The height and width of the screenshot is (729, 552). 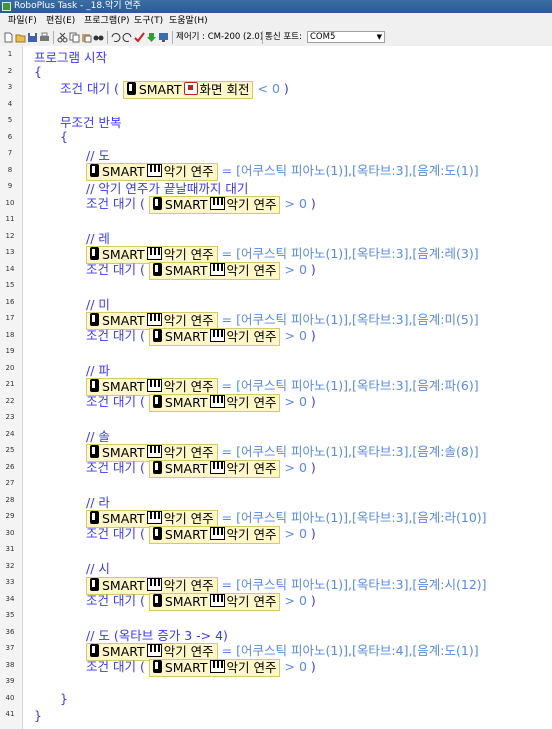 What do you see at coordinates (10, 433) in the screenshot?
I see `line-number: 24` at bounding box center [10, 433].